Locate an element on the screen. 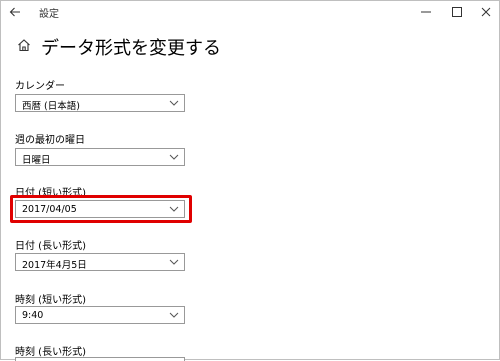 This screenshot has width=500, height=361. short-time-value: 9:40 is located at coordinates (33, 315).